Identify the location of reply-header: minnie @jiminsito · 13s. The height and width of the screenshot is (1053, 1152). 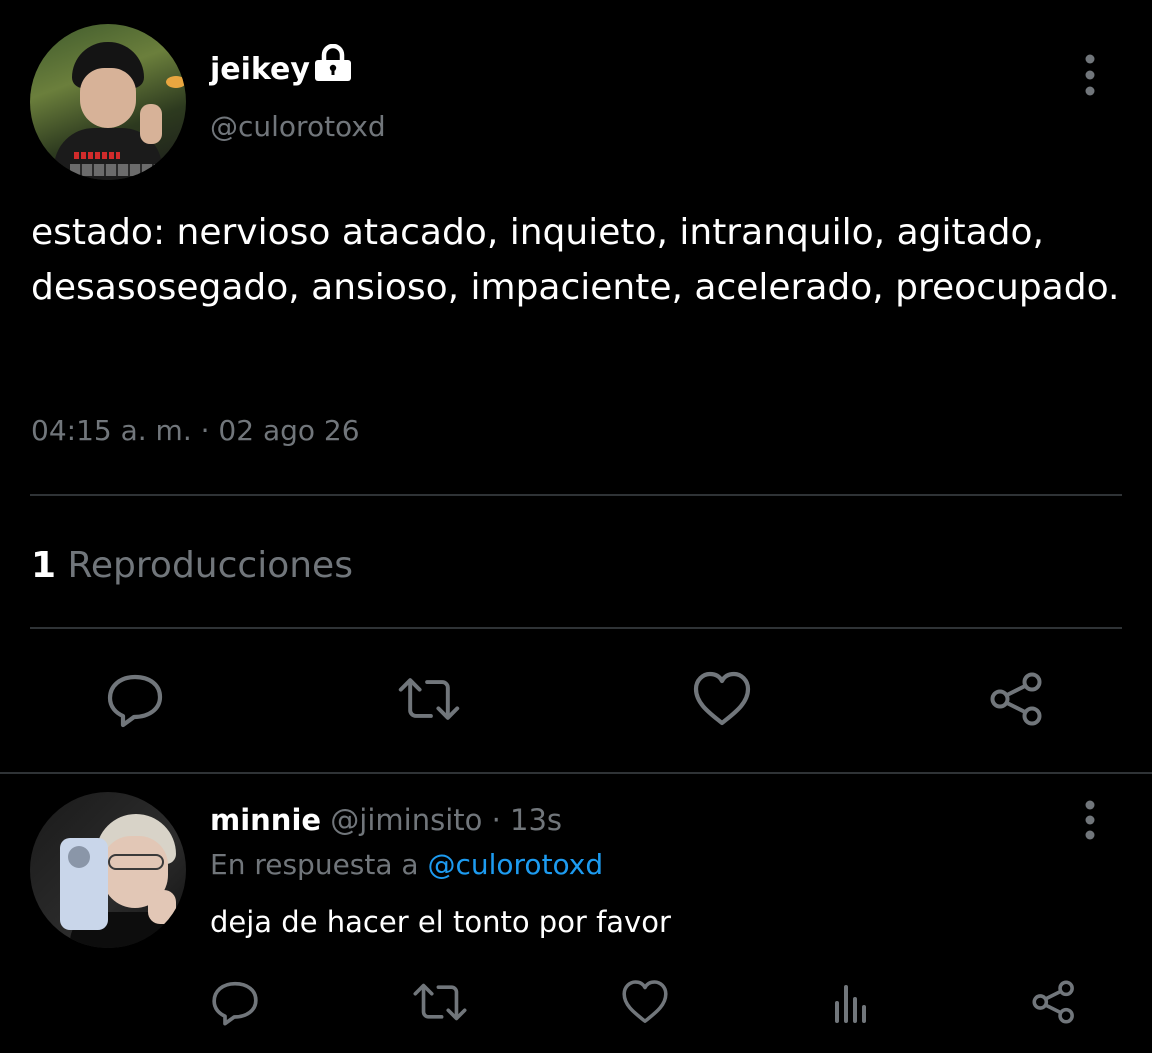
(386, 820).